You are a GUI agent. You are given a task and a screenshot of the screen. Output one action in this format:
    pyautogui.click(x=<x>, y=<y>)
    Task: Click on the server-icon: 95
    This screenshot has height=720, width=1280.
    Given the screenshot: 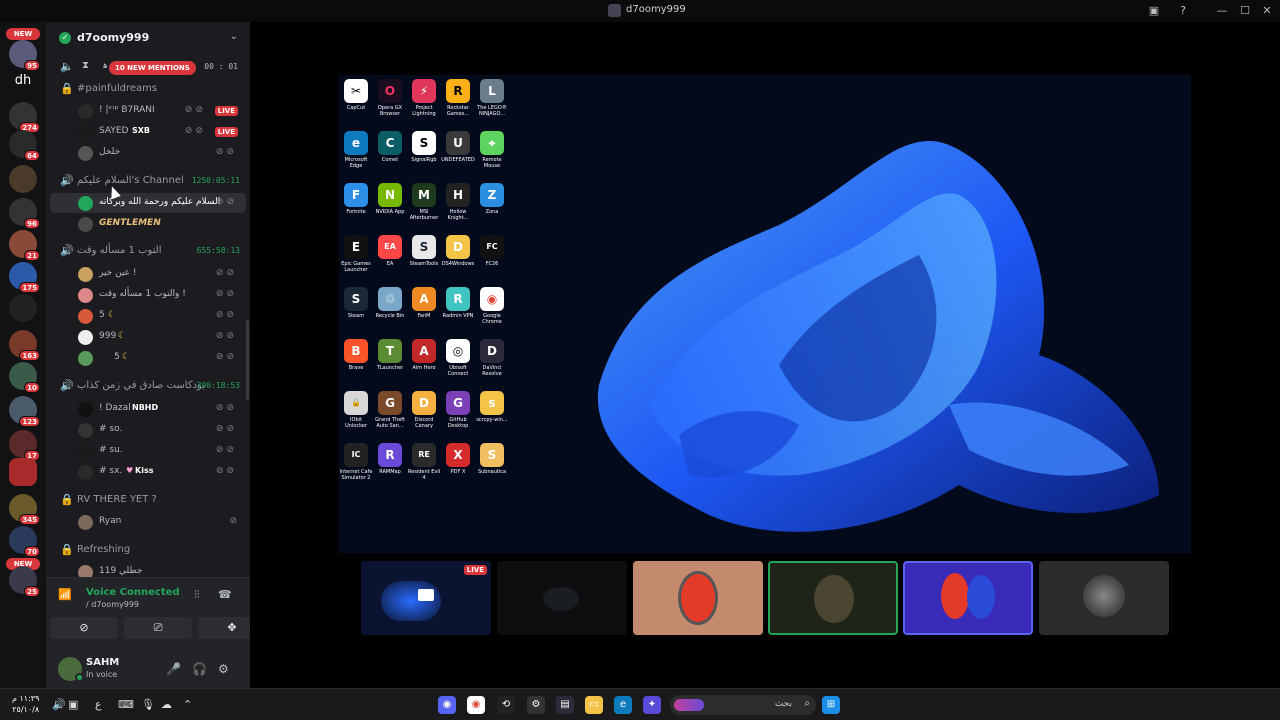 What is the action you would take?
    pyautogui.click(x=24, y=55)
    